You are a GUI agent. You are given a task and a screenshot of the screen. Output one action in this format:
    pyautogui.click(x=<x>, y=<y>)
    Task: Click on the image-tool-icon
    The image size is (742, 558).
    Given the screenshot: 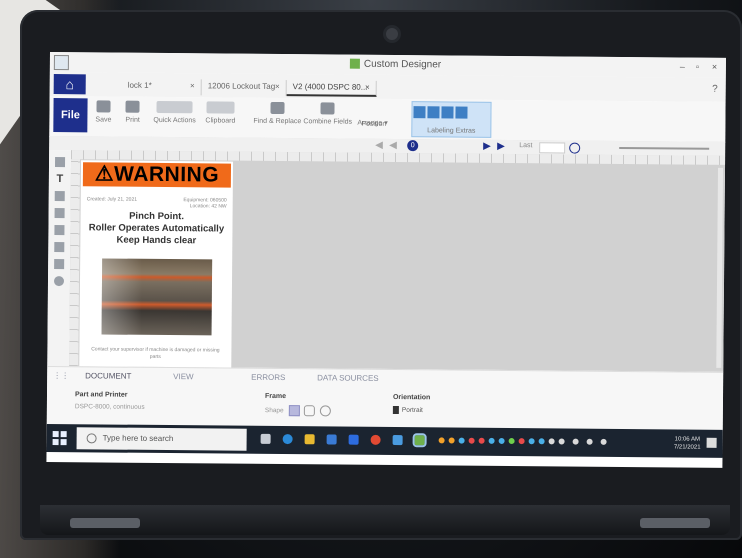 What is the action you would take?
    pyautogui.click(x=59, y=264)
    